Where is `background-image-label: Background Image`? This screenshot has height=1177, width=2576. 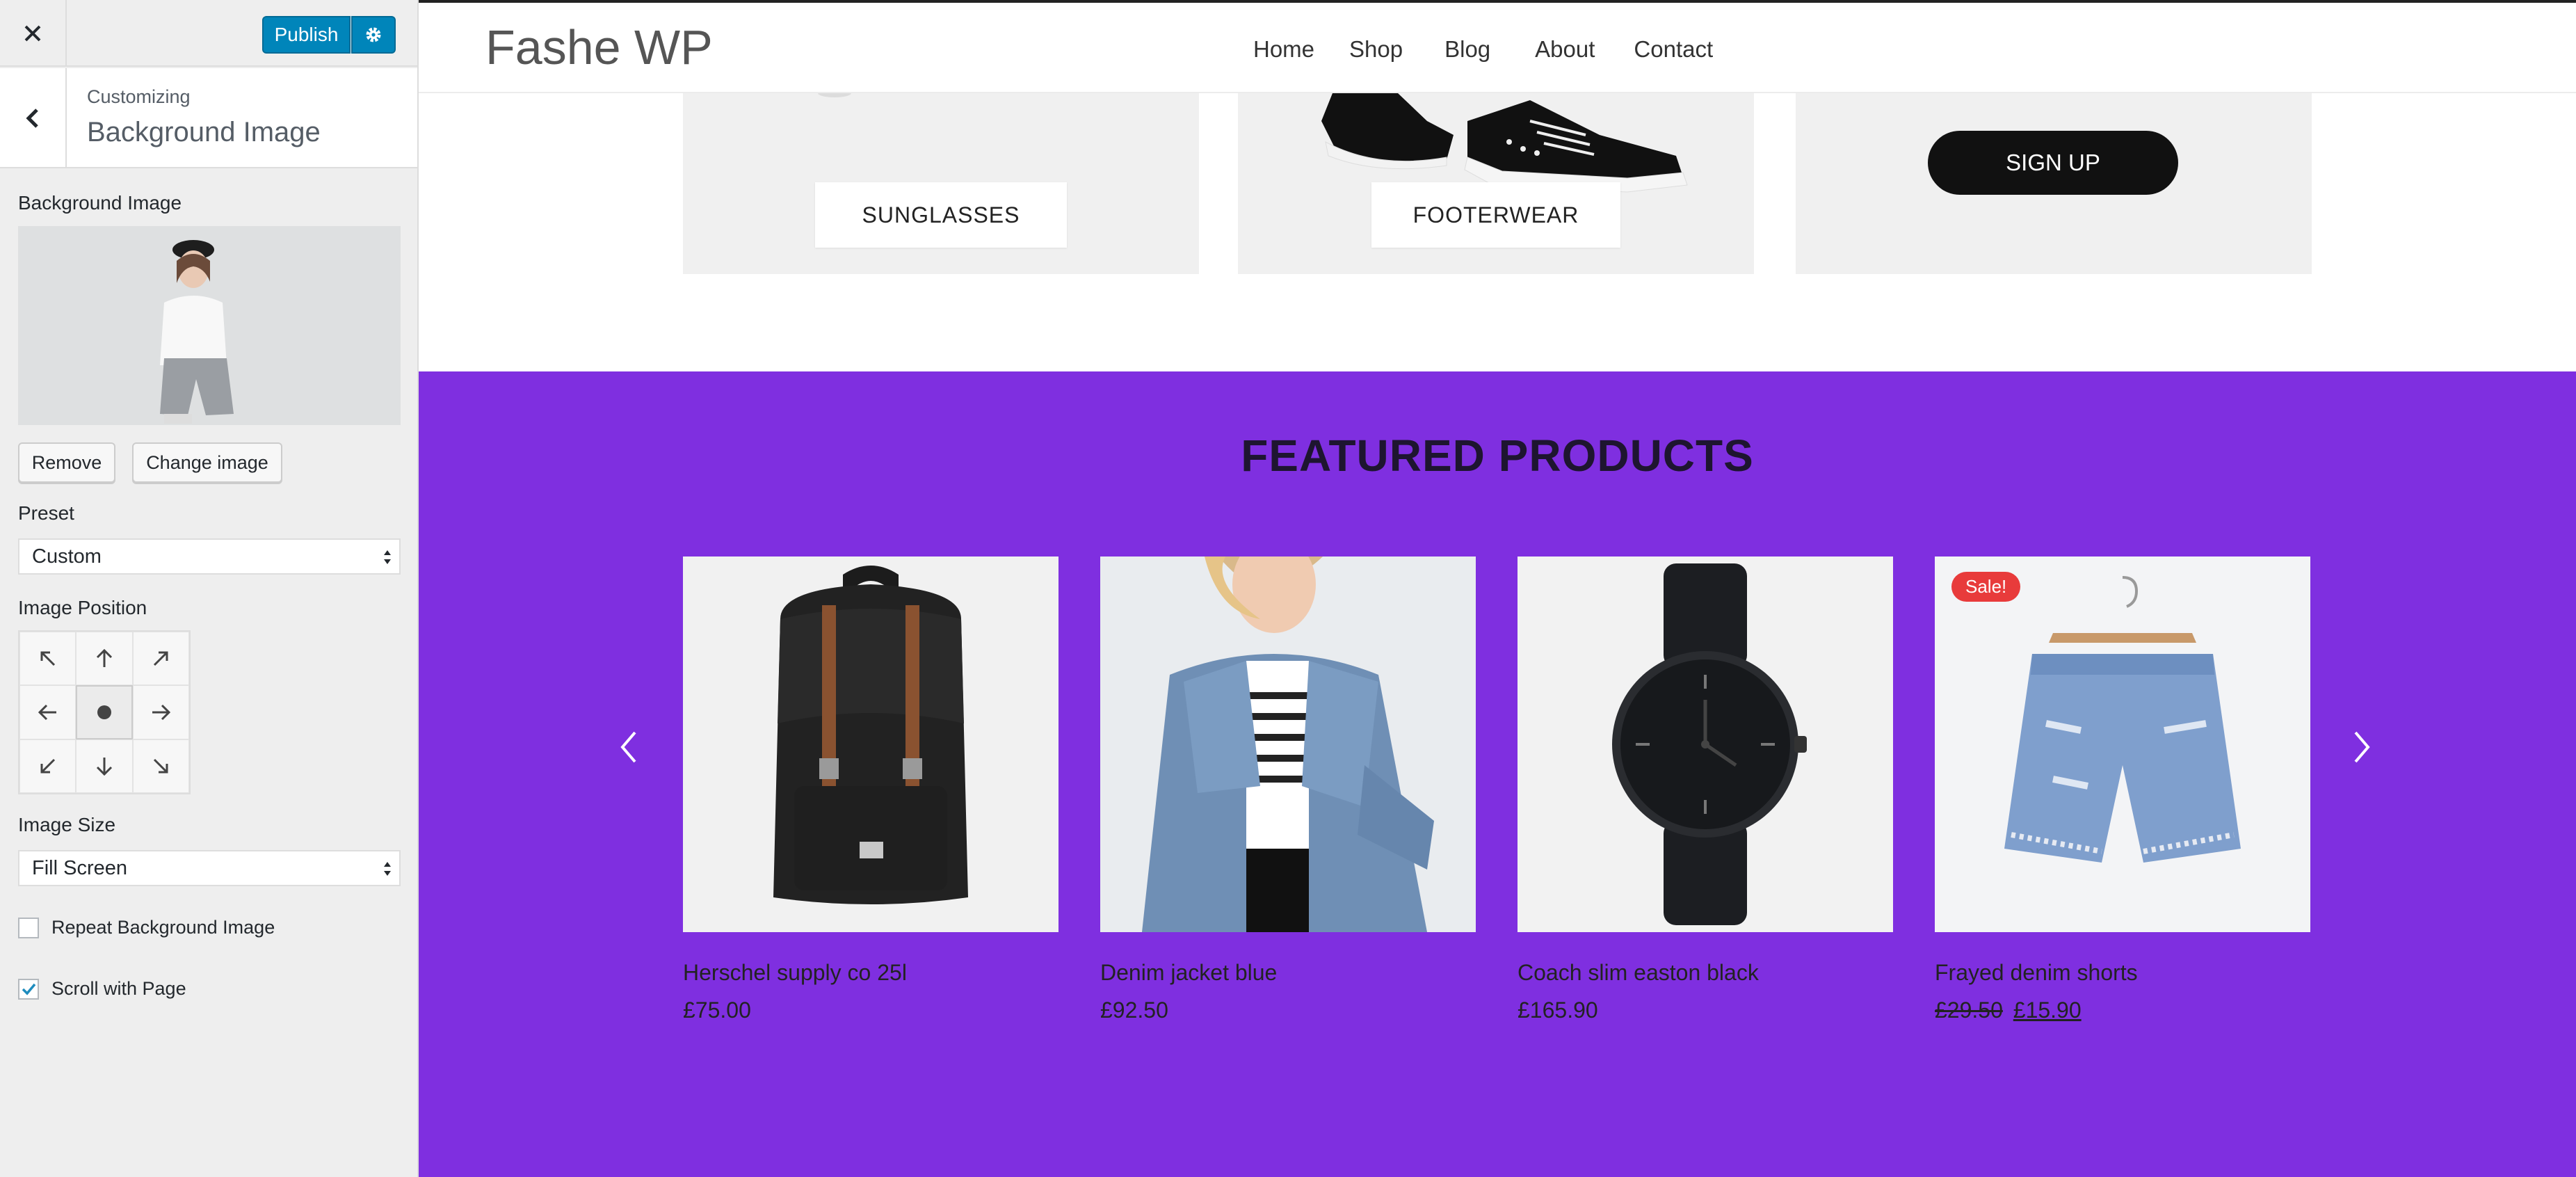 background-image-label: Background Image is located at coordinates (100, 203).